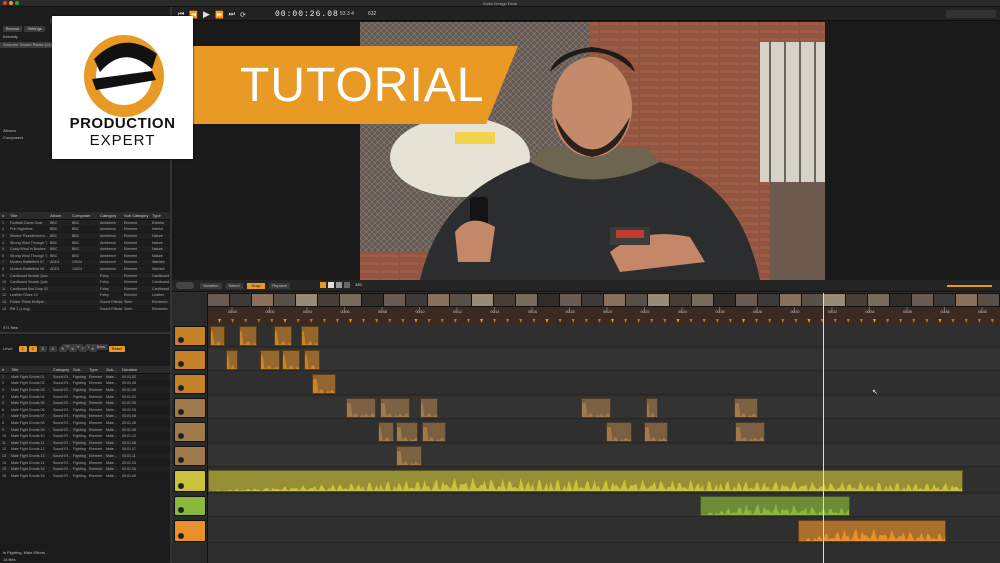  Describe the element at coordinates (279, 286) in the screenshot. I see `replace-button: Replace` at that location.